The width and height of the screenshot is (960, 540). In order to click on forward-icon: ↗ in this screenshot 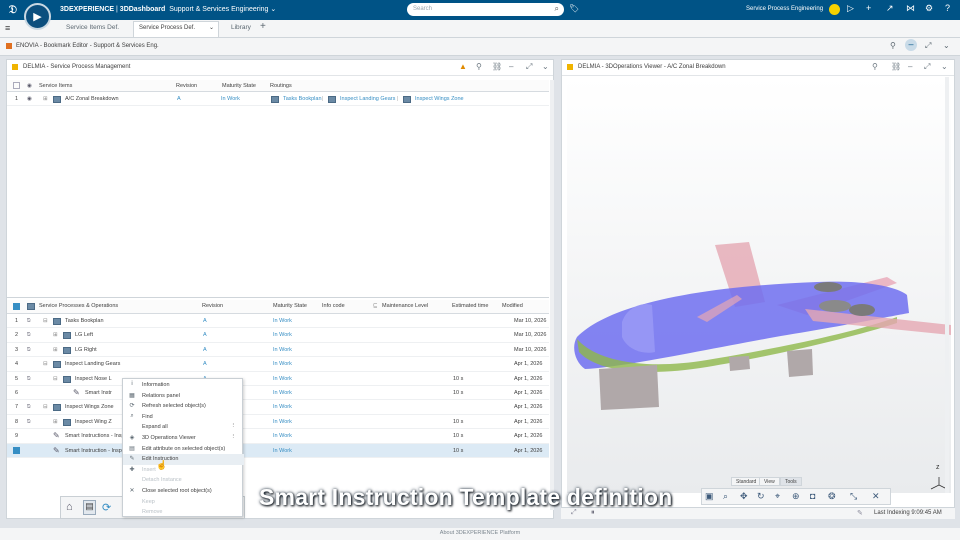, I will do `click(890, 8)`.